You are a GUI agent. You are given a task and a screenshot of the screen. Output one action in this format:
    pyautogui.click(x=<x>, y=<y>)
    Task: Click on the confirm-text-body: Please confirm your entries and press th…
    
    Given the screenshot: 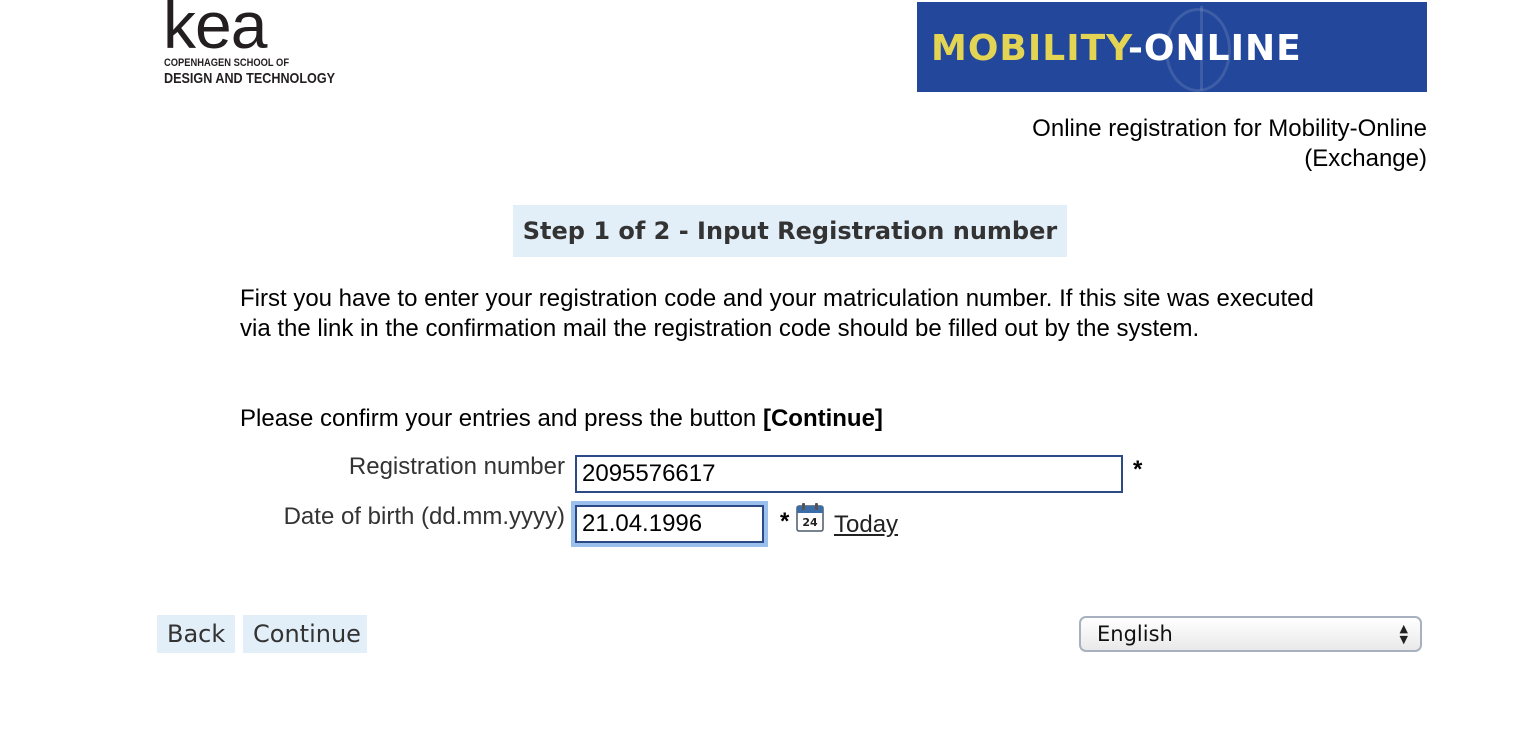 What is the action you would take?
    pyautogui.click(x=501, y=418)
    